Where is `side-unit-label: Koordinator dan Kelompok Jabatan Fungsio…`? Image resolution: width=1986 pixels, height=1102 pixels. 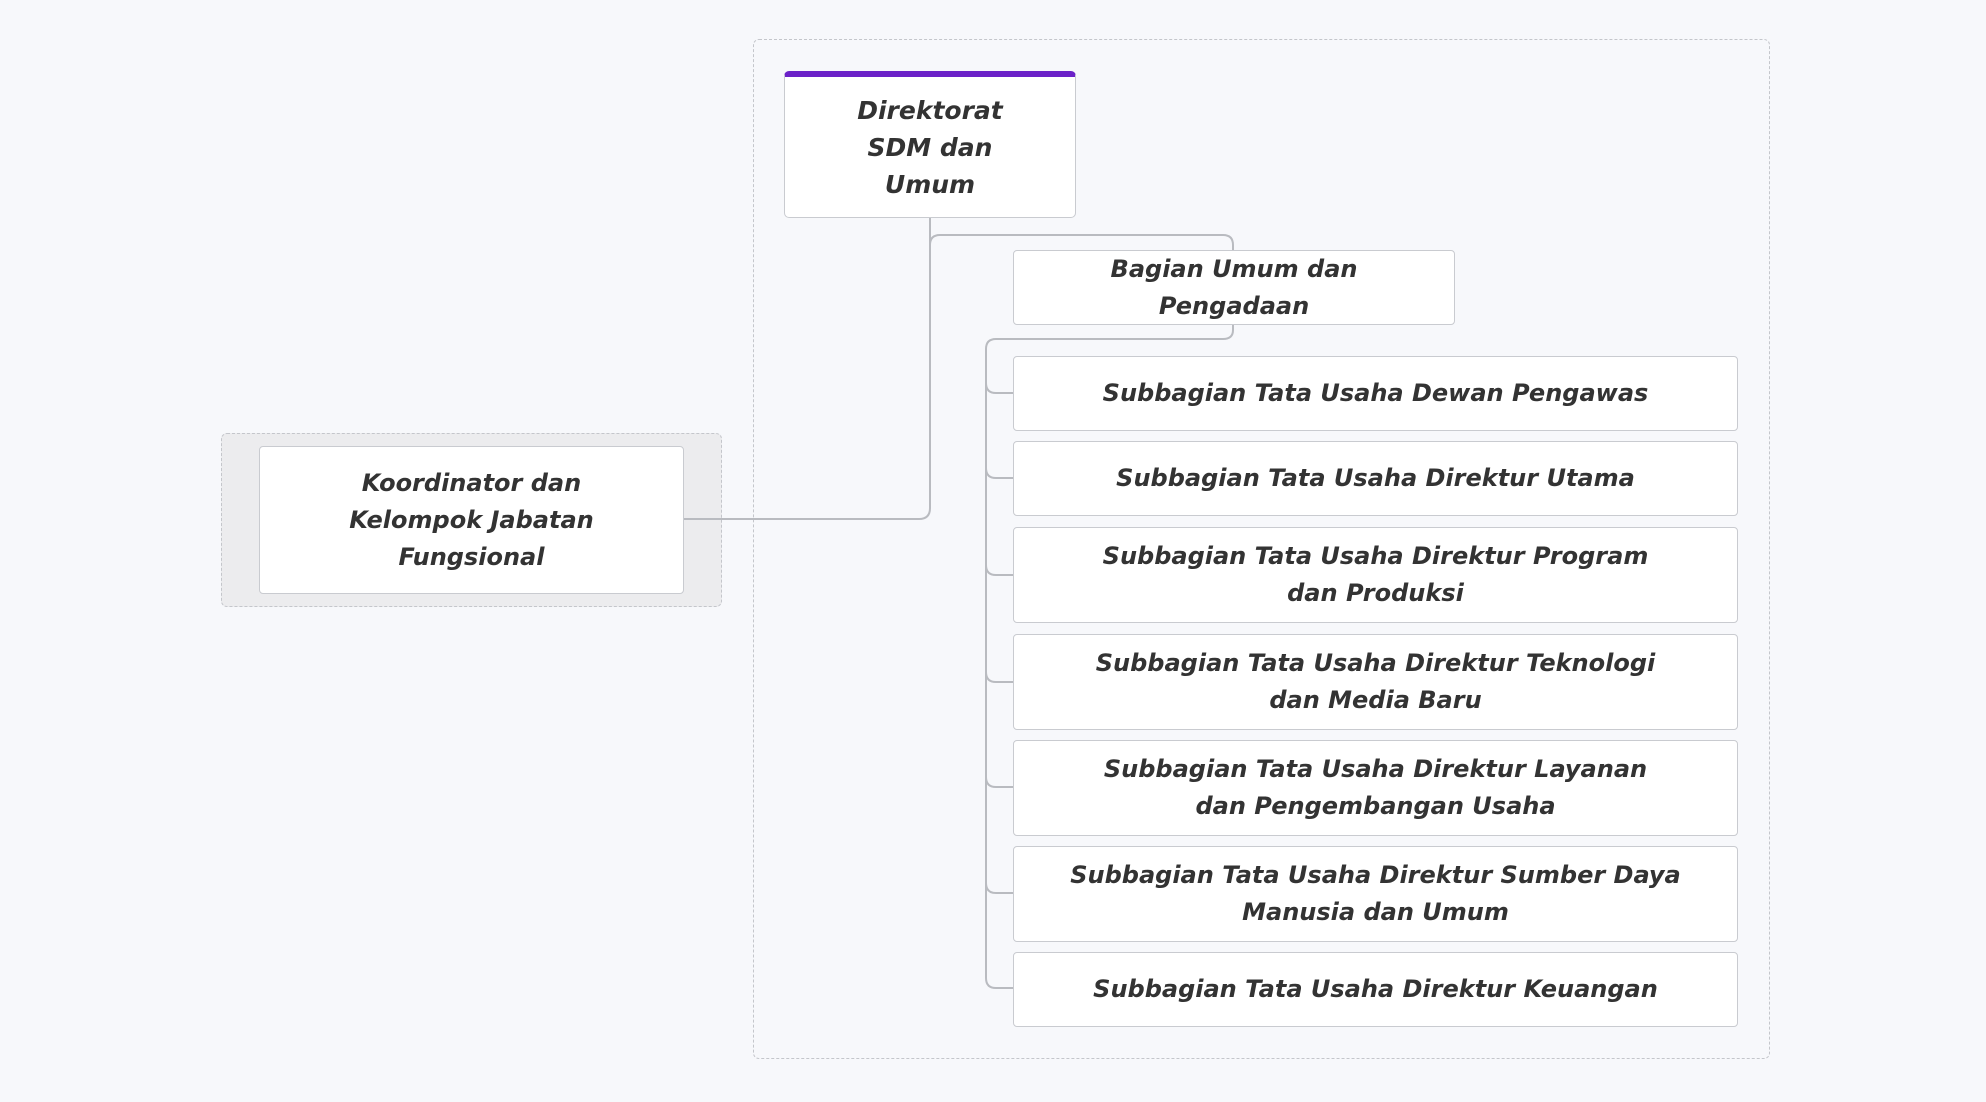 side-unit-label: Koordinator dan Kelompok Jabatan Fungsio… is located at coordinates (471, 519).